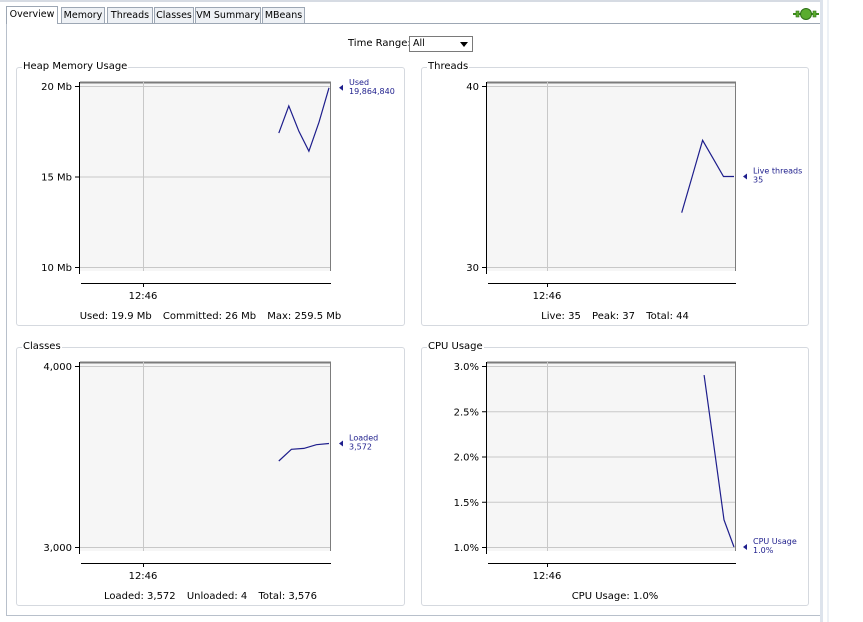 Image resolution: width=863 pixels, height=622 pixels. What do you see at coordinates (466, 503) in the screenshot?
I see `y-tick-label: 1.5%` at bounding box center [466, 503].